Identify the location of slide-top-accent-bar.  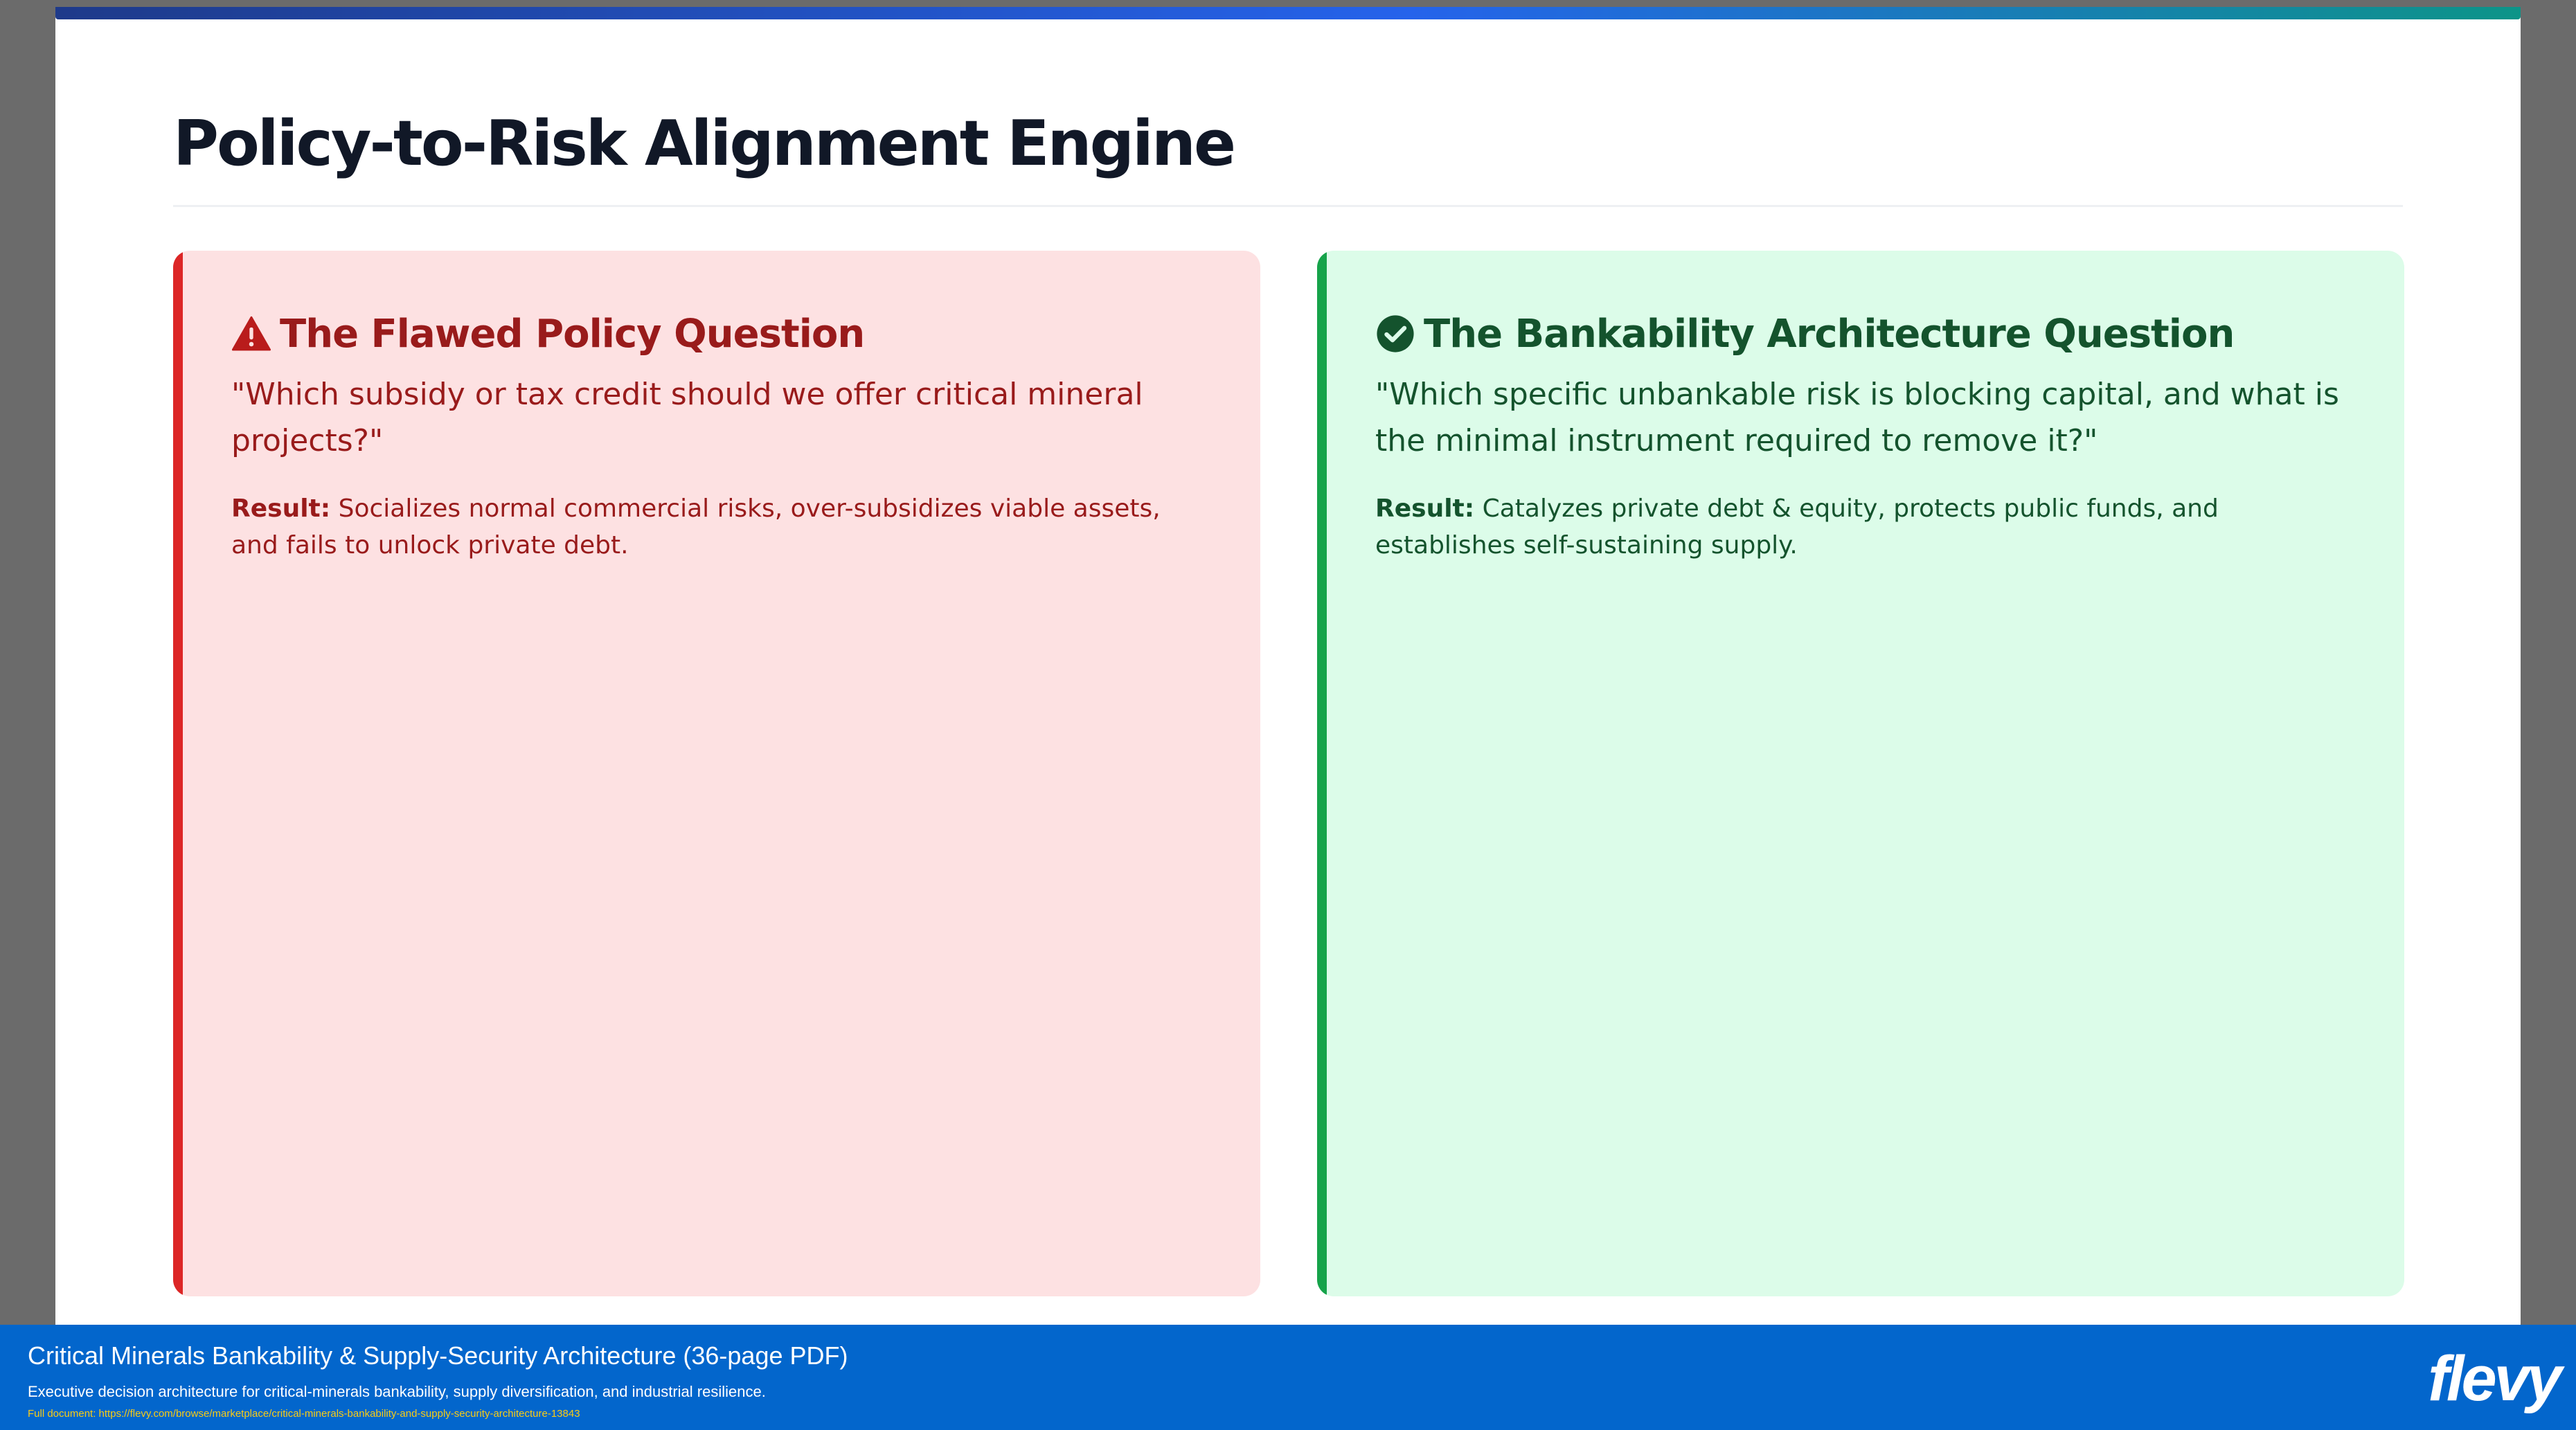
(1288, 13).